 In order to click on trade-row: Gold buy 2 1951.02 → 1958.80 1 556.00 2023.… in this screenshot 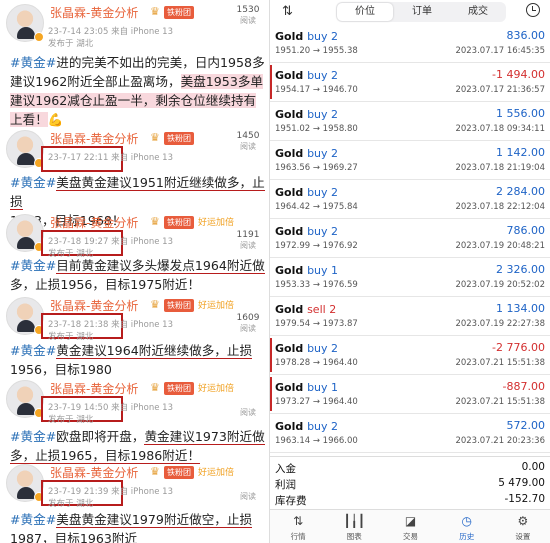, I will do `click(410, 121)`.